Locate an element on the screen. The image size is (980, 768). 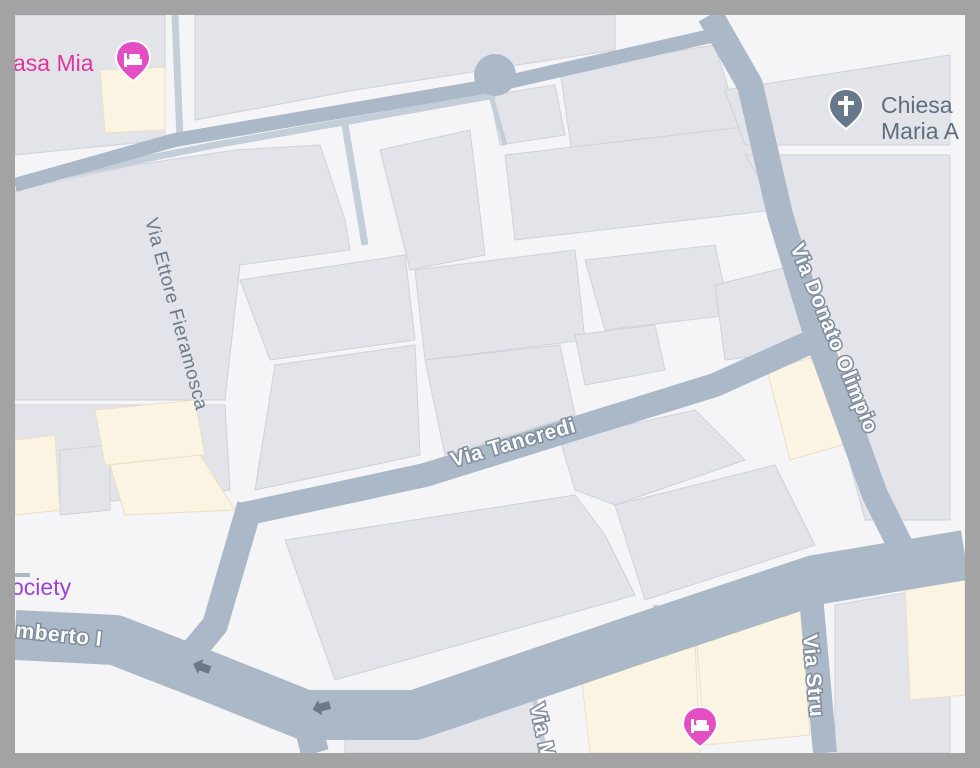
poi-label-casa-mia: asa Mia is located at coordinates (54, 63).